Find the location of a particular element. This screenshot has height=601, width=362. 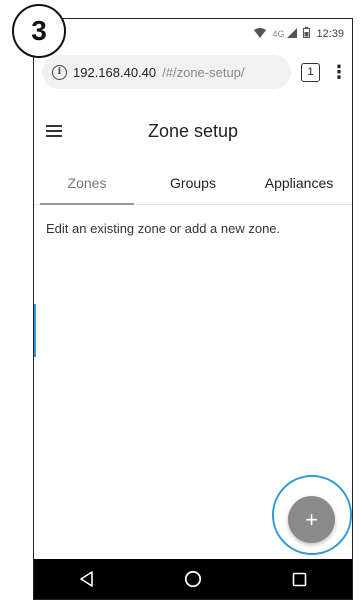

side-marker is located at coordinates (35, 330).